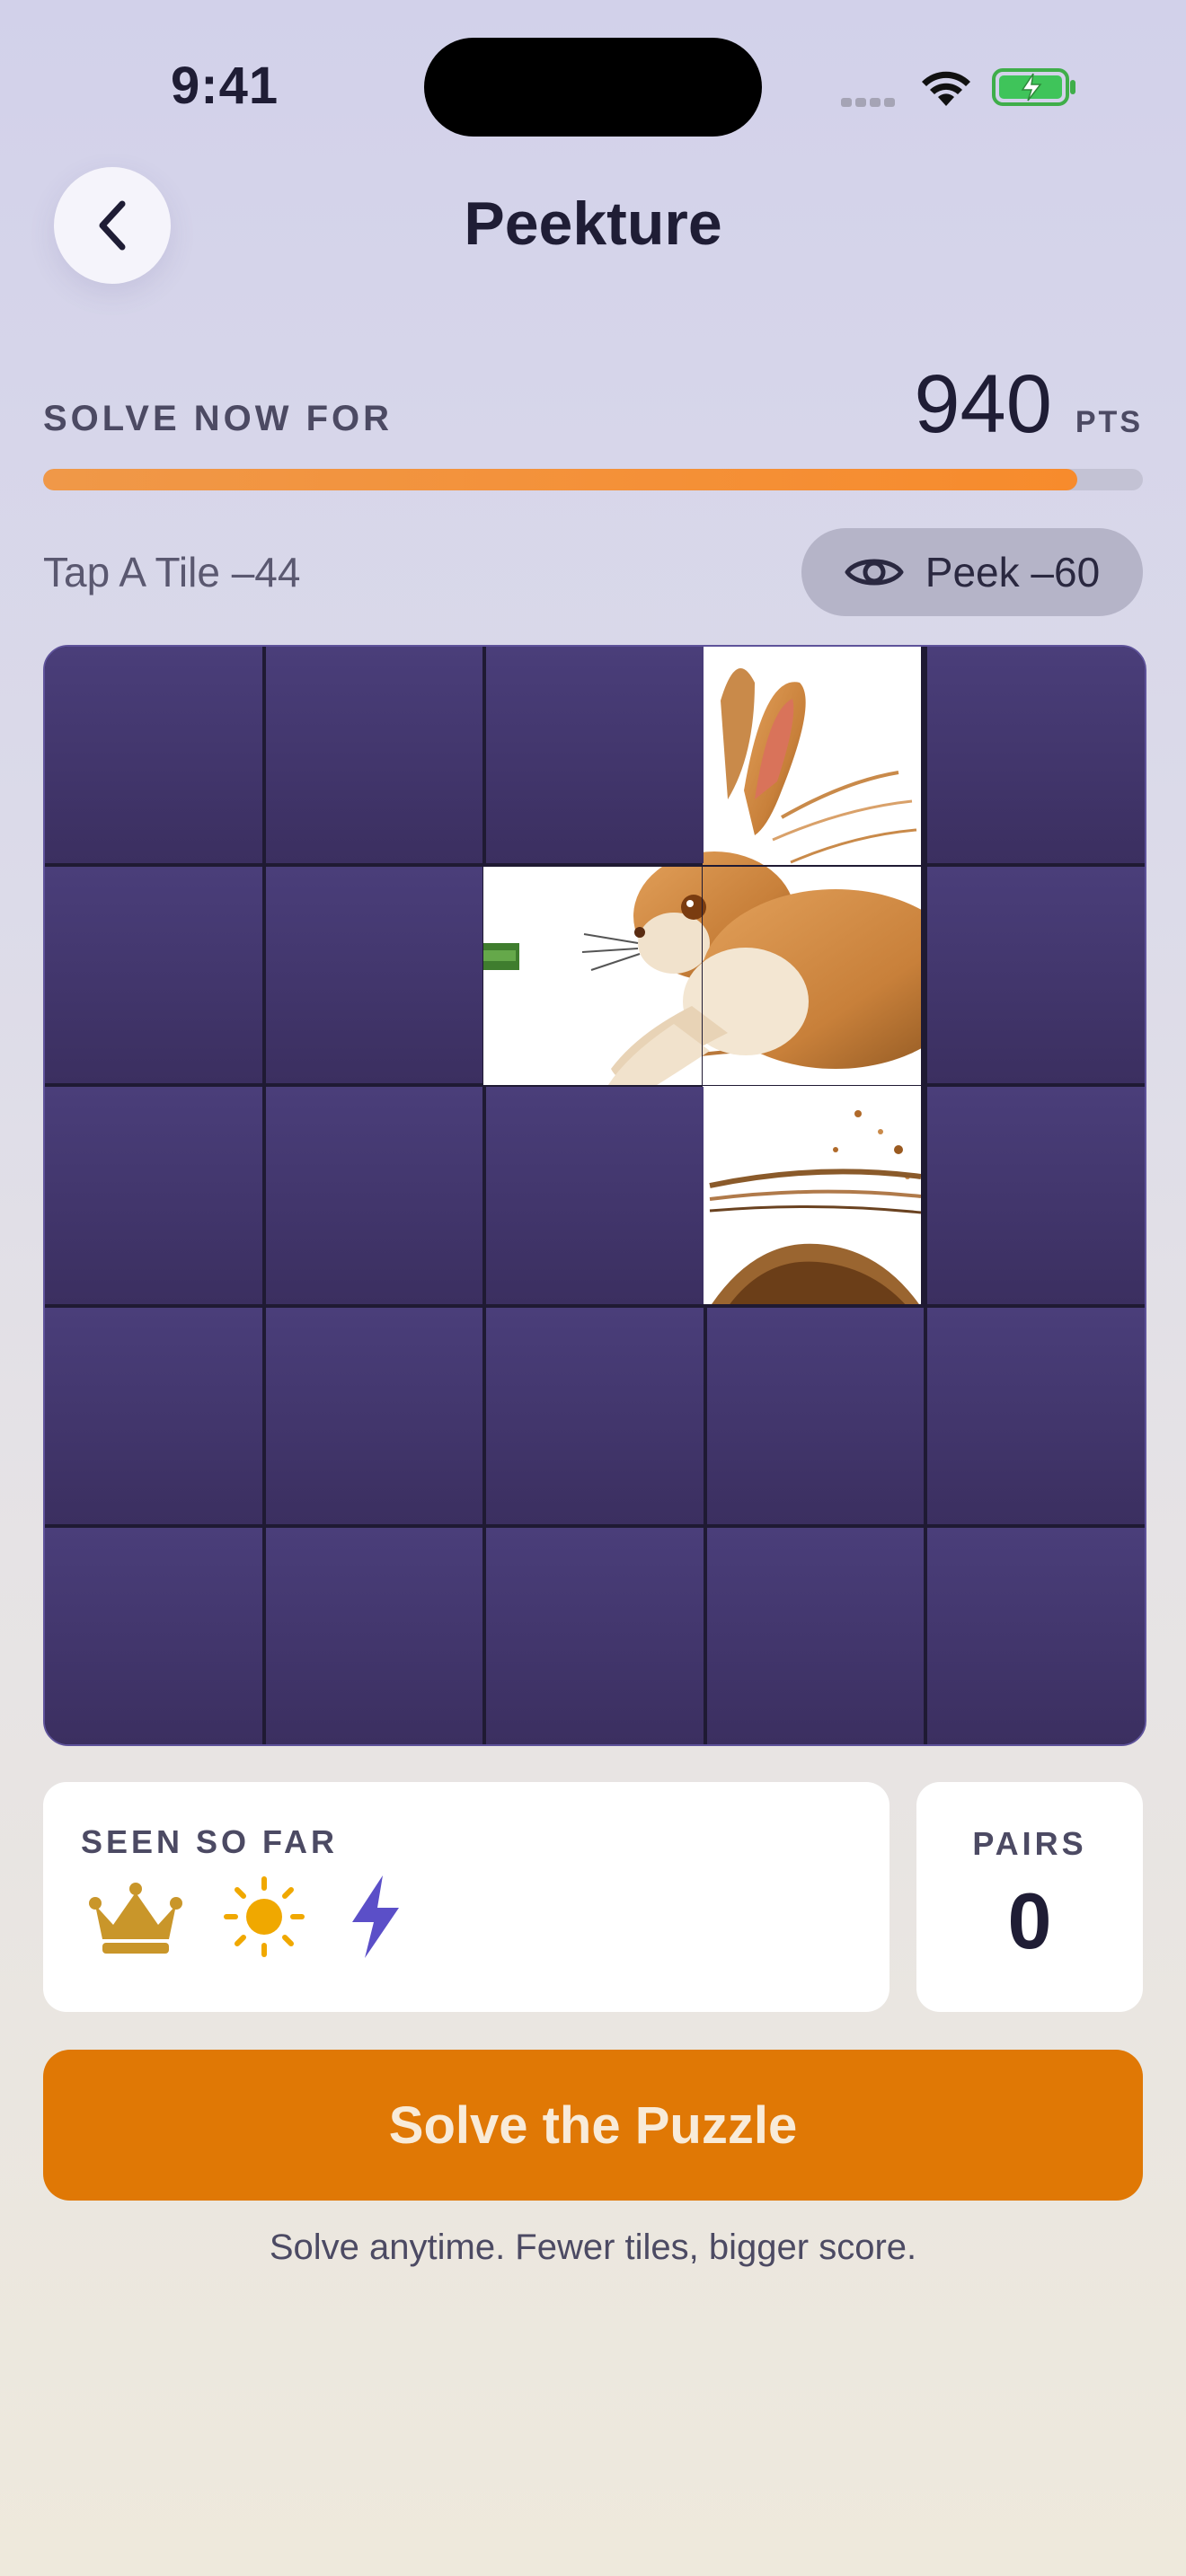 The height and width of the screenshot is (2576, 1186). I want to click on peek-button: Peek –60, so click(972, 572).